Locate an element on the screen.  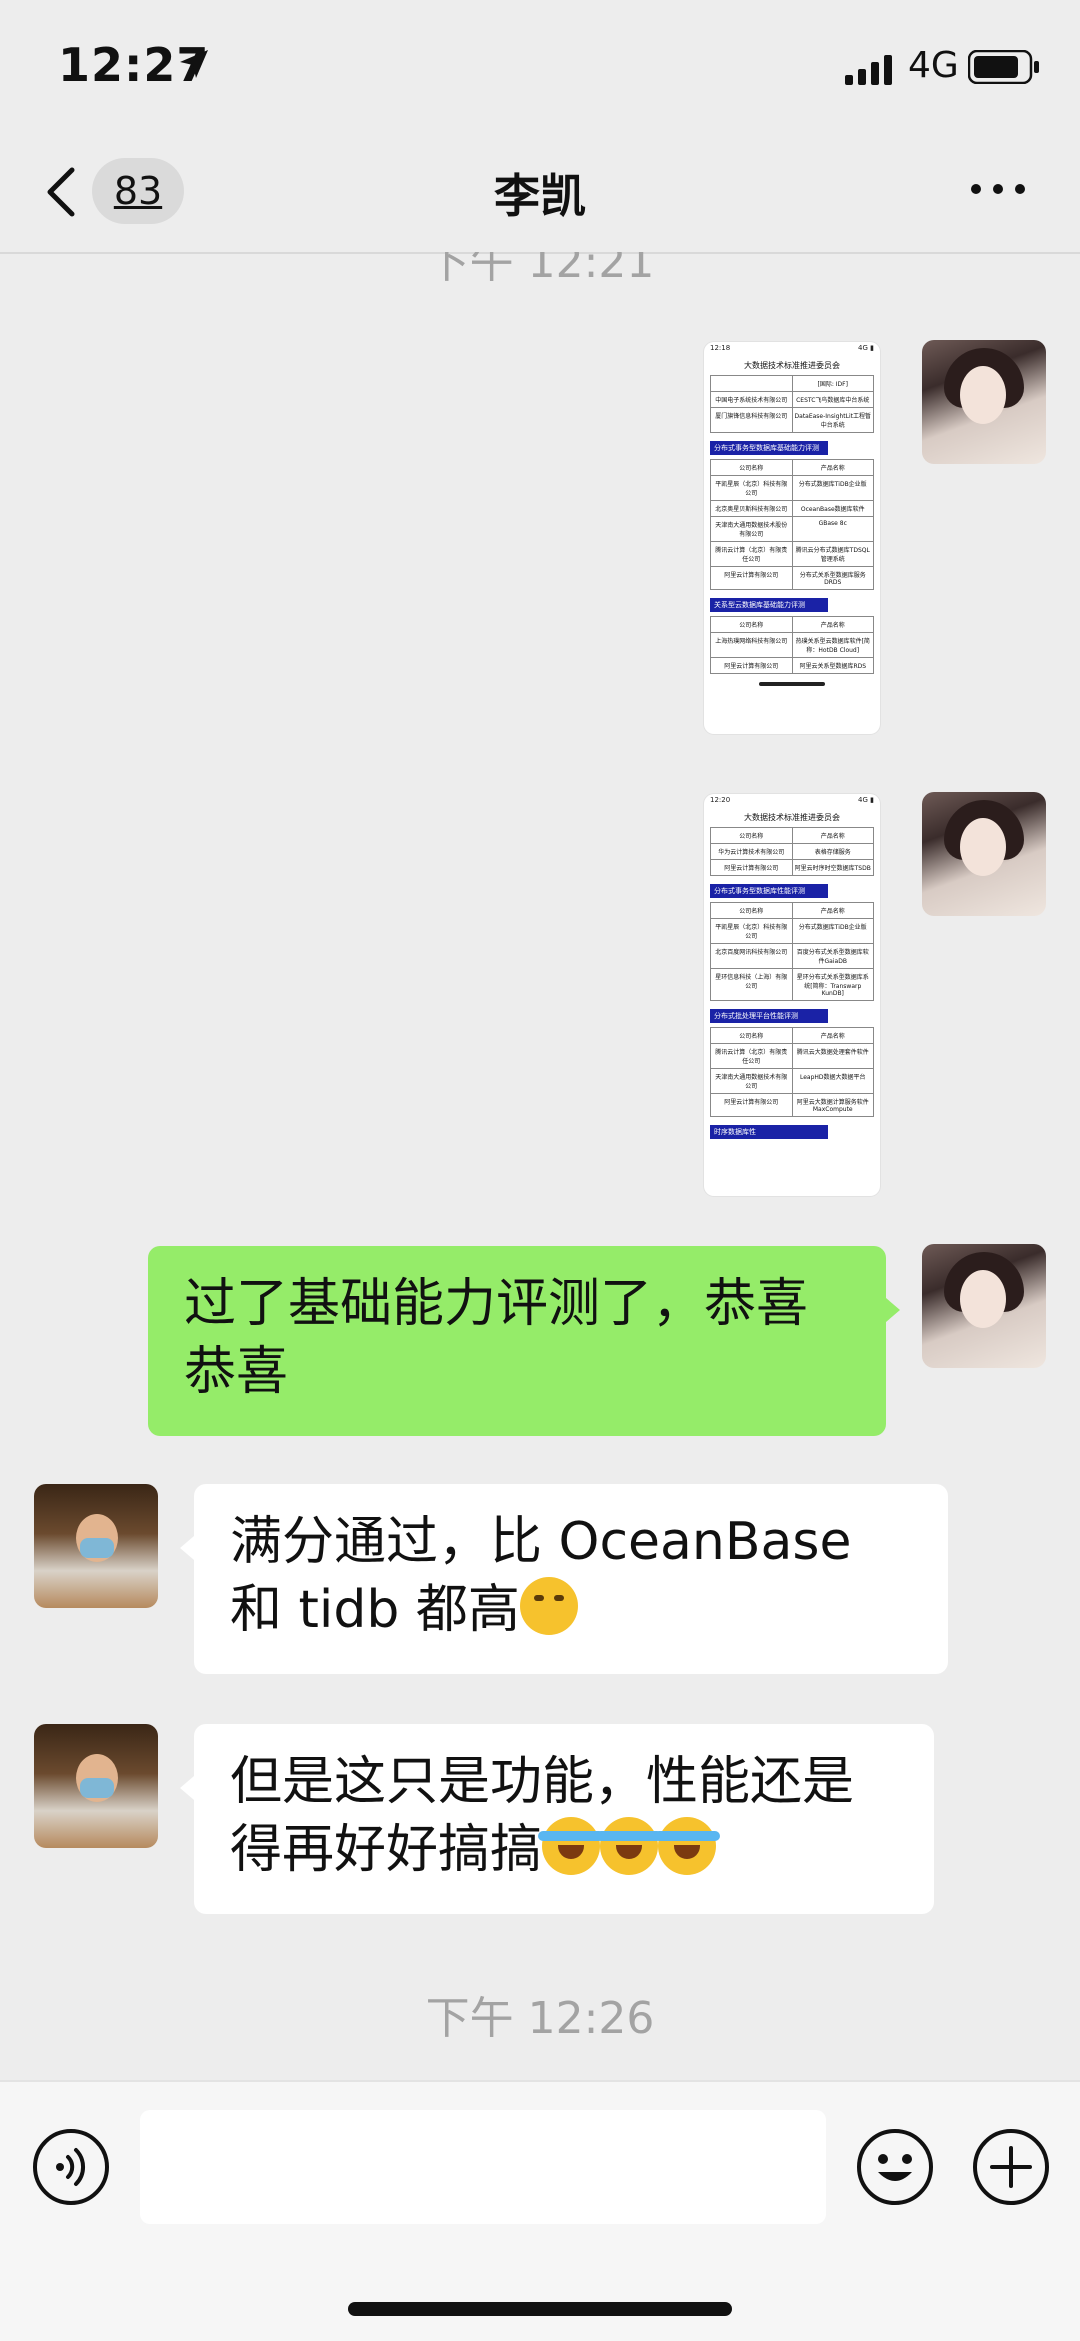
table-row: 阿里云计算有限公司 阿里云关系型数据库RDS is located at coordinates (792, 666).